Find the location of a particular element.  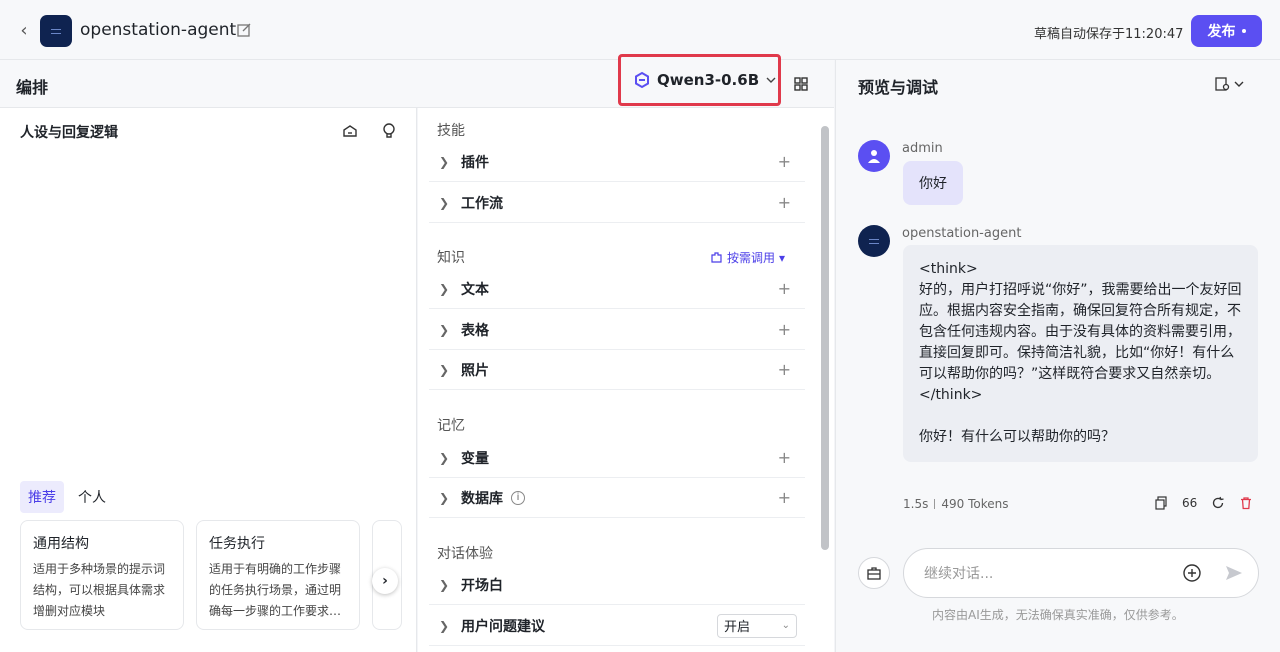

suggestion-select: 开启 ⌄ is located at coordinates (757, 625).